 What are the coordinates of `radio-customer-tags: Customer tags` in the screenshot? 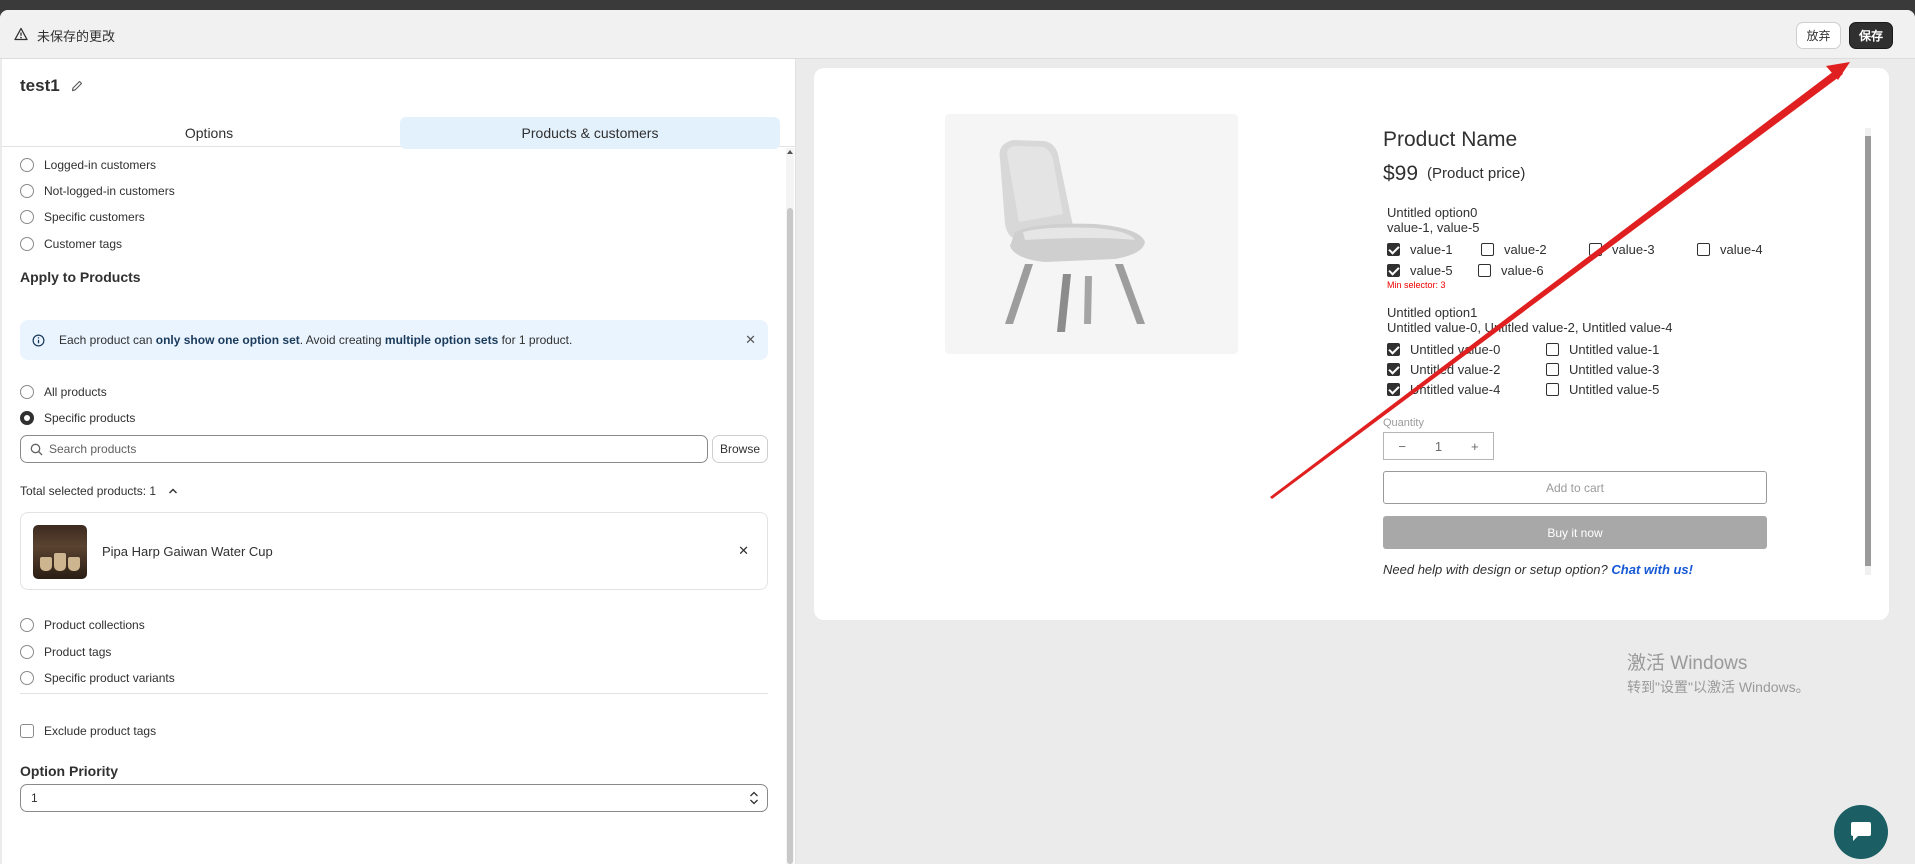 It's located at (71, 244).